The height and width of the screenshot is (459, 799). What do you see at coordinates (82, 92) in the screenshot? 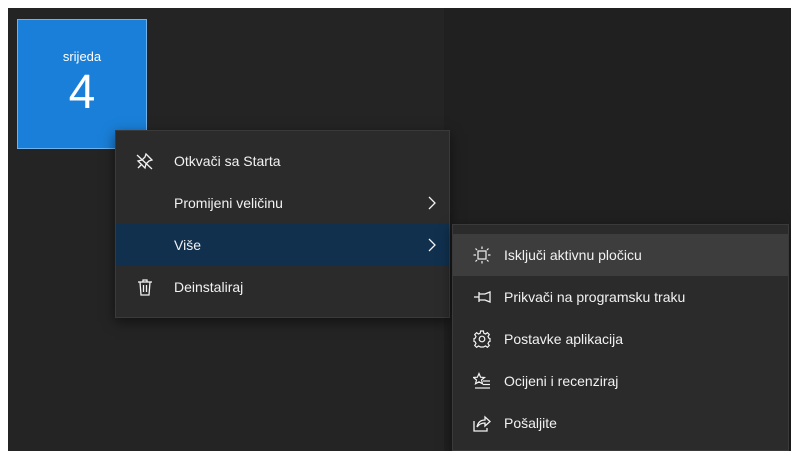
I see `tile-date-number: 4` at bounding box center [82, 92].